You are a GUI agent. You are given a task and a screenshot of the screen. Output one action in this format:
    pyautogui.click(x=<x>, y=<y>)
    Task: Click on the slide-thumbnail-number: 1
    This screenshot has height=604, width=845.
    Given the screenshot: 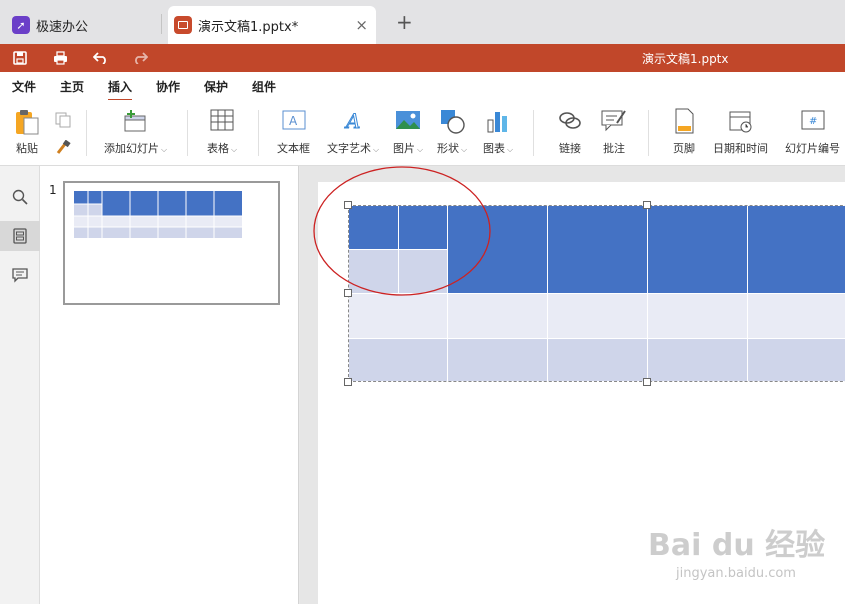 What is the action you would take?
    pyautogui.click(x=53, y=190)
    